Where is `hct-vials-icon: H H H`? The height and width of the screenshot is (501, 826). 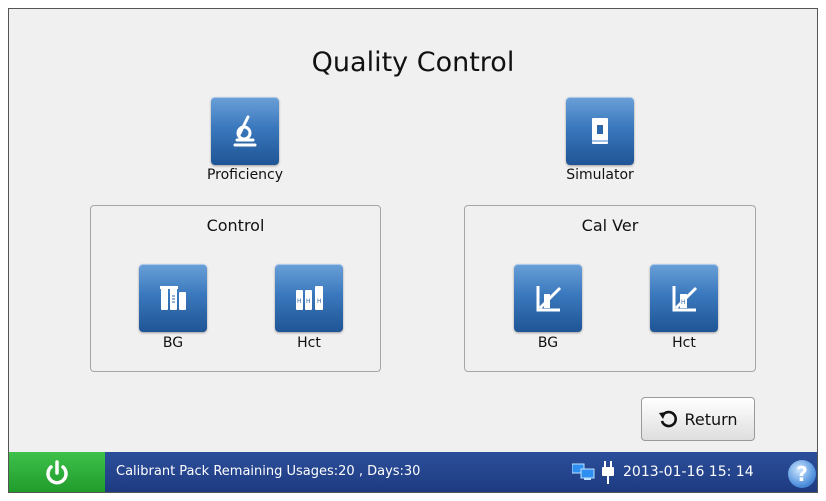 hct-vials-icon: H H H is located at coordinates (309, 298).